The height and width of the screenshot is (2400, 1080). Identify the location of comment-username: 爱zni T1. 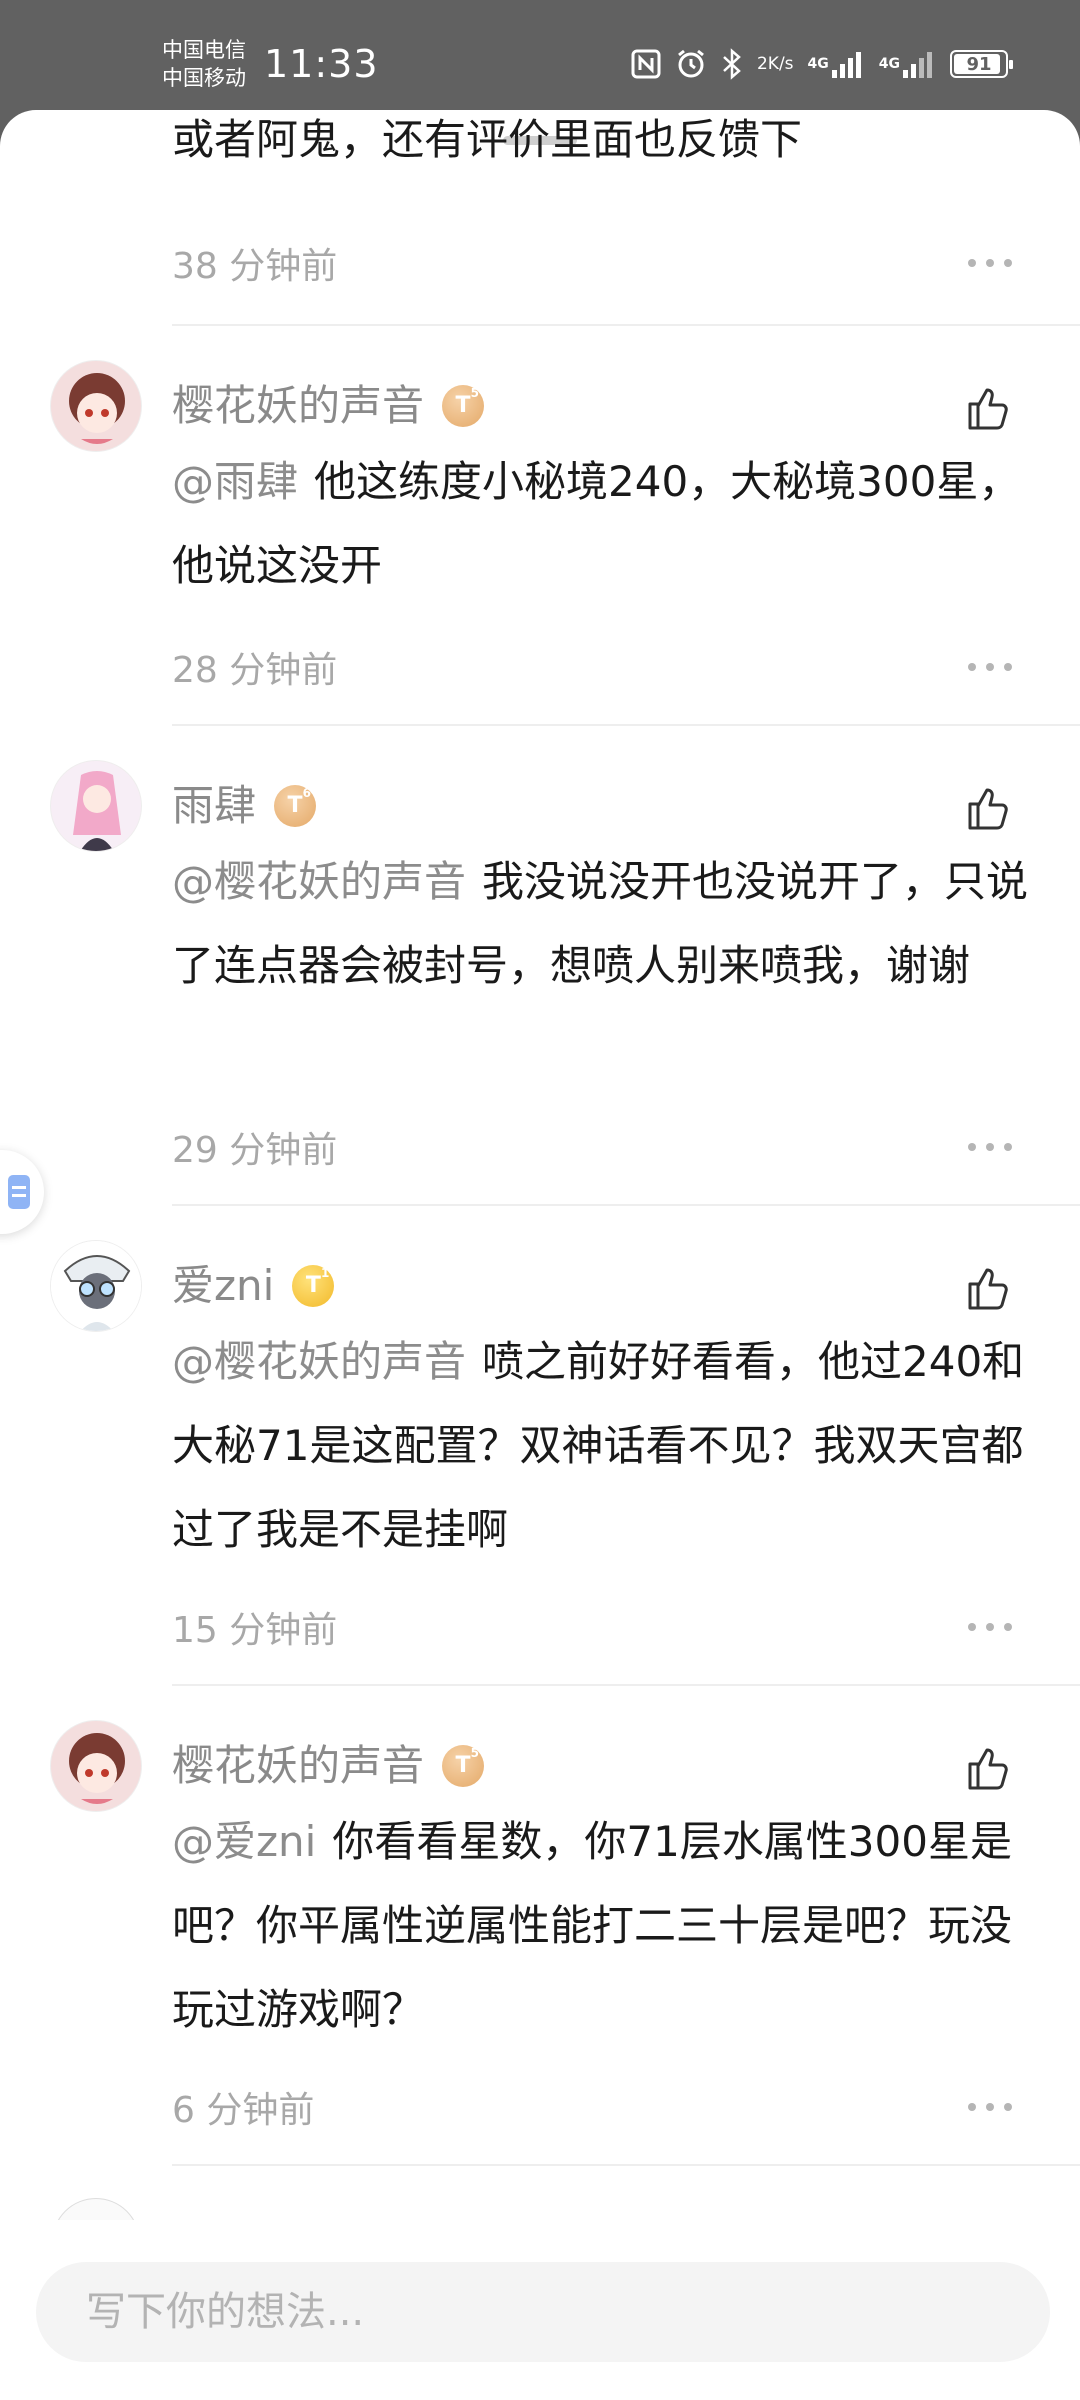
(253, 1286).